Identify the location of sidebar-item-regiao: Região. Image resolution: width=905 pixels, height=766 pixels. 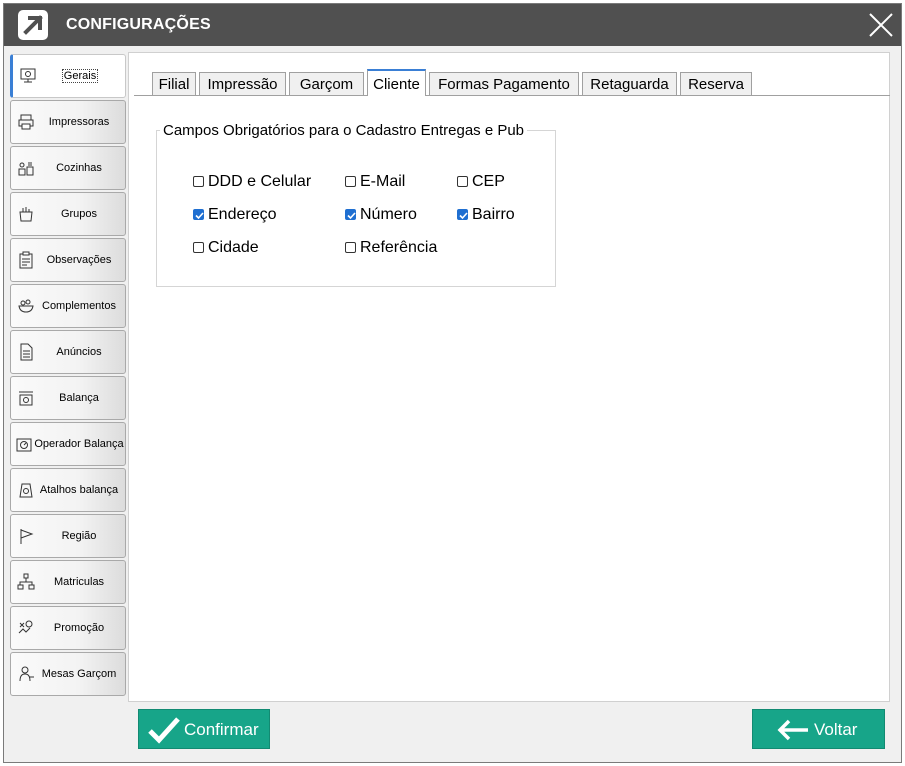
(68, 536).